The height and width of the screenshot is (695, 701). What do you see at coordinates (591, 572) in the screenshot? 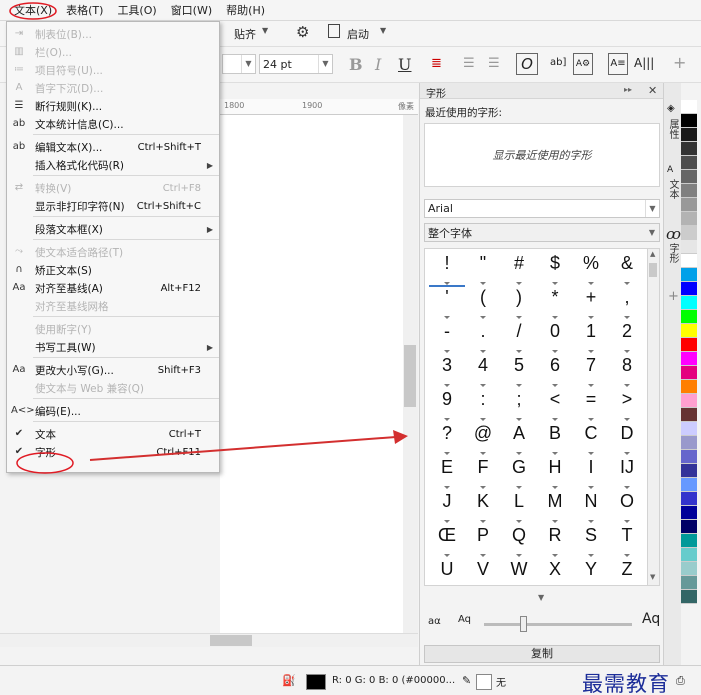
I see `glyph-cell: Y` at bounding box center [591, 572].